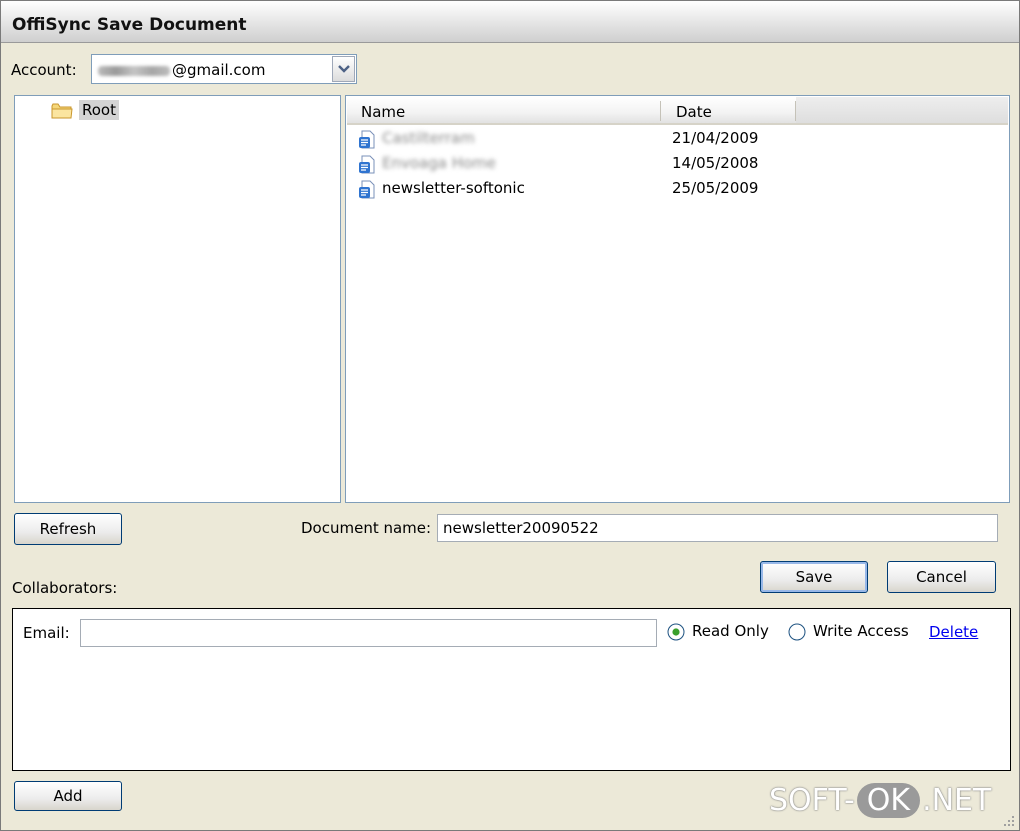 The width and height of the screenshot is (1020, 831). What do you see at coordinates (1009, 821) in the screenshot?
I see `resize-grip-icon` at bounding box center [1009, 821].